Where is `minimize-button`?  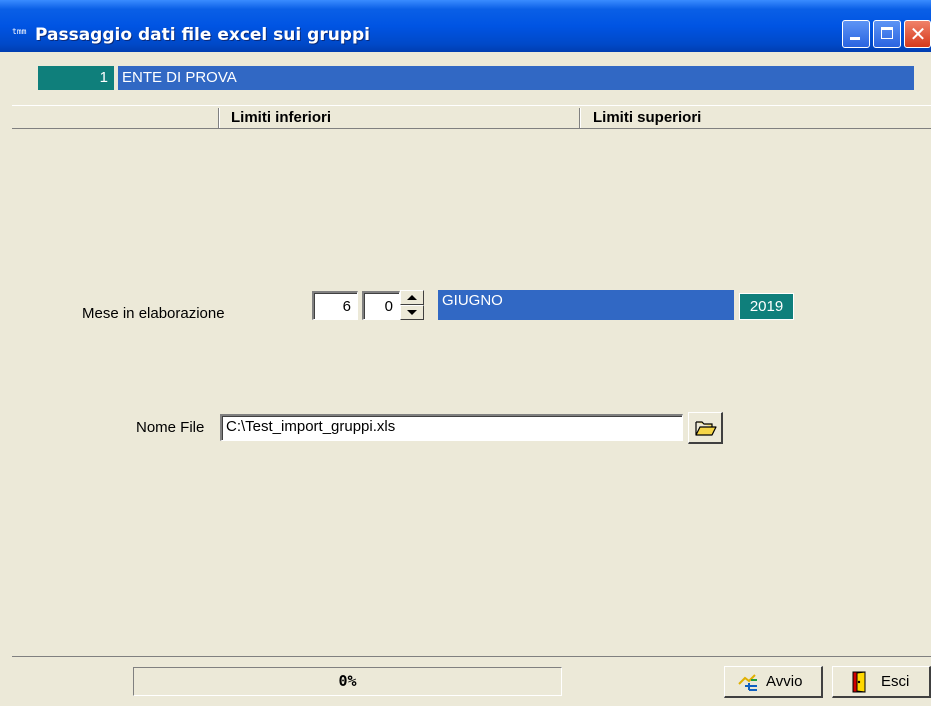
minimize-button is located at coordinates (856, 34).